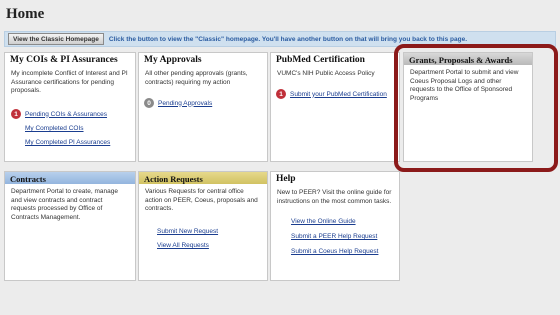  Describe the element at coordinates (173, 60) in the screenshot. I see `card-title: My Approvals` at that location.